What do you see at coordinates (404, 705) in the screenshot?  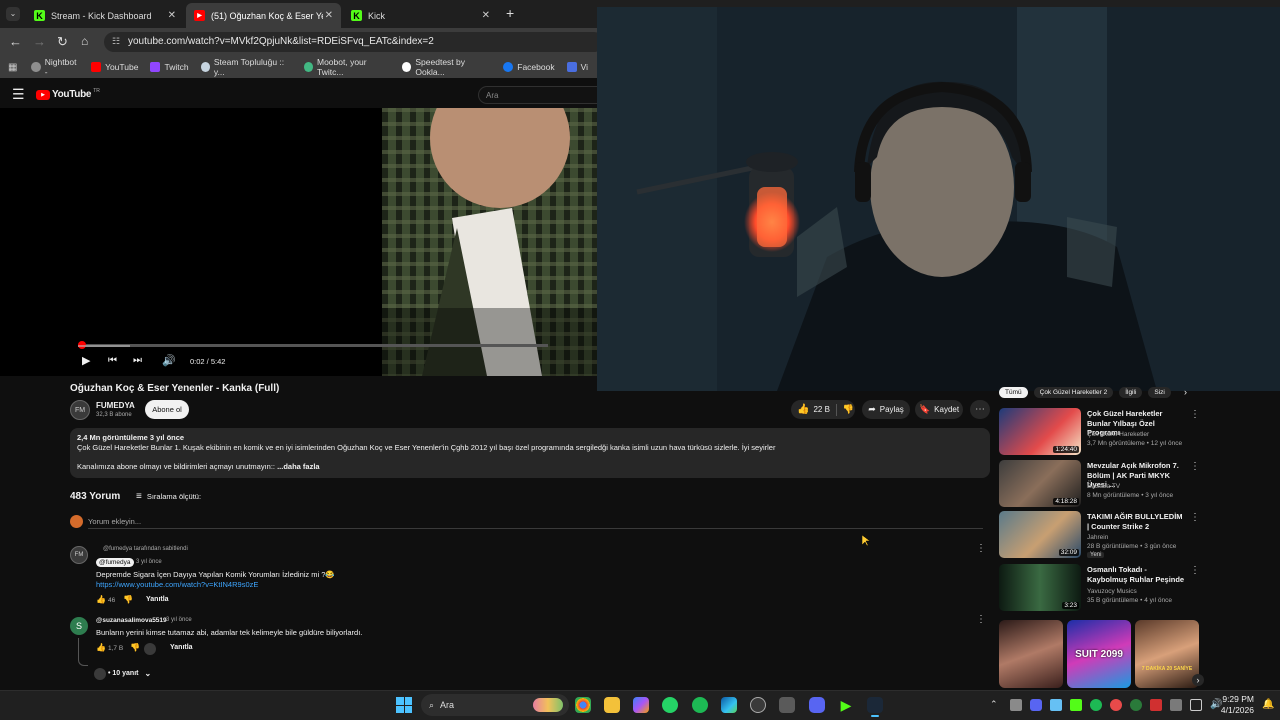 I see `windows-start-icon` at bounding box center [404, 705].